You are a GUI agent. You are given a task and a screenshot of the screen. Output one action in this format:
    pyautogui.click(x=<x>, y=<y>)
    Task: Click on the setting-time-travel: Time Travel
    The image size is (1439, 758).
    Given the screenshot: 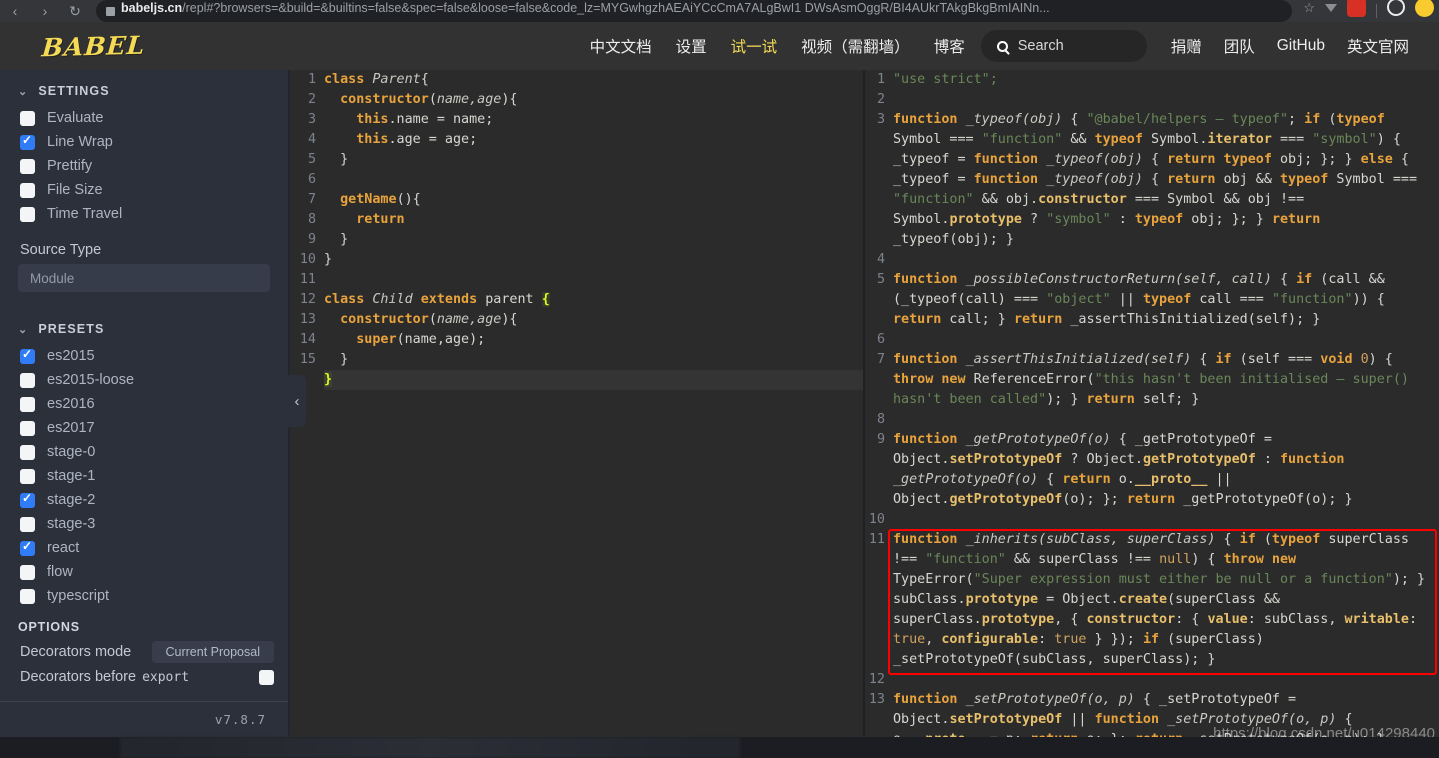 What is the action you would take?
    pyautogui.click(x=144, y=214)
    